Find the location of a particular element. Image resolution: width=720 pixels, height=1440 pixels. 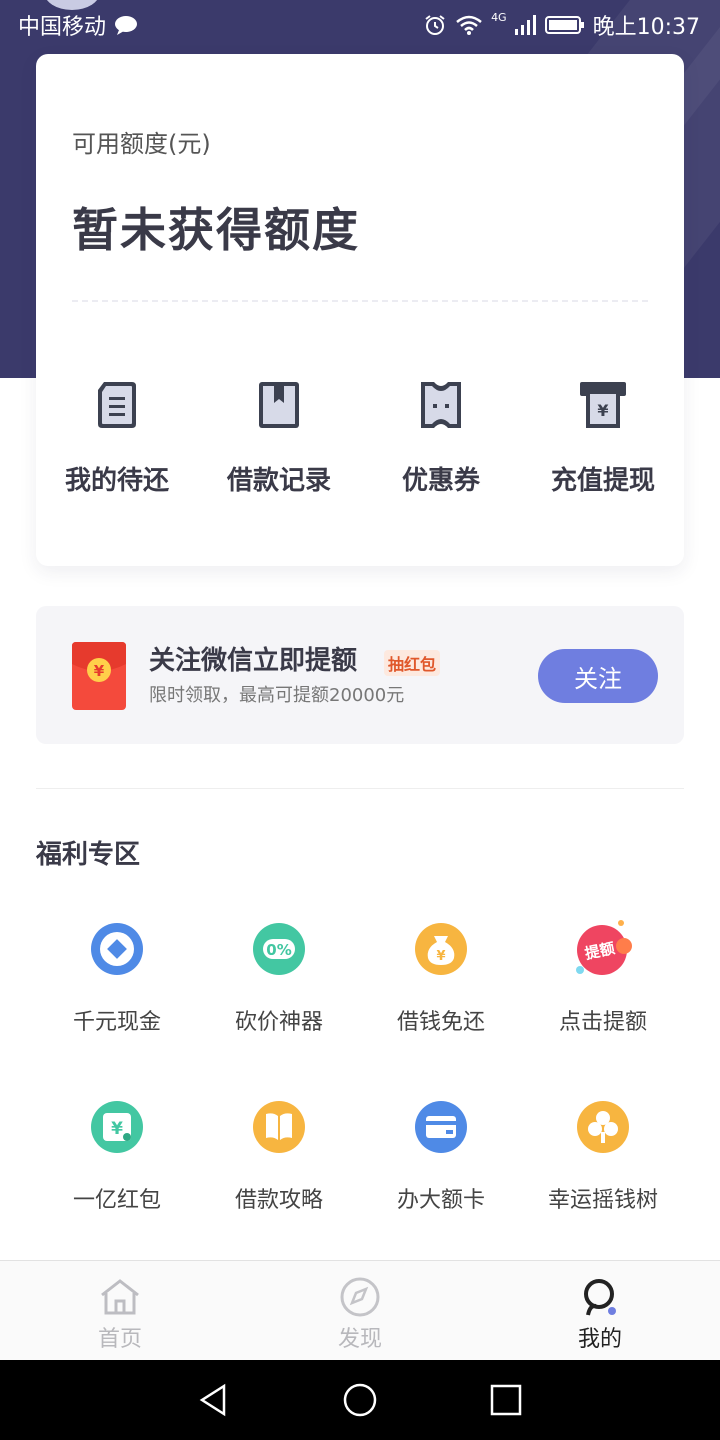

action-coupons: 优惠券 is located at coordinates (441, 436).